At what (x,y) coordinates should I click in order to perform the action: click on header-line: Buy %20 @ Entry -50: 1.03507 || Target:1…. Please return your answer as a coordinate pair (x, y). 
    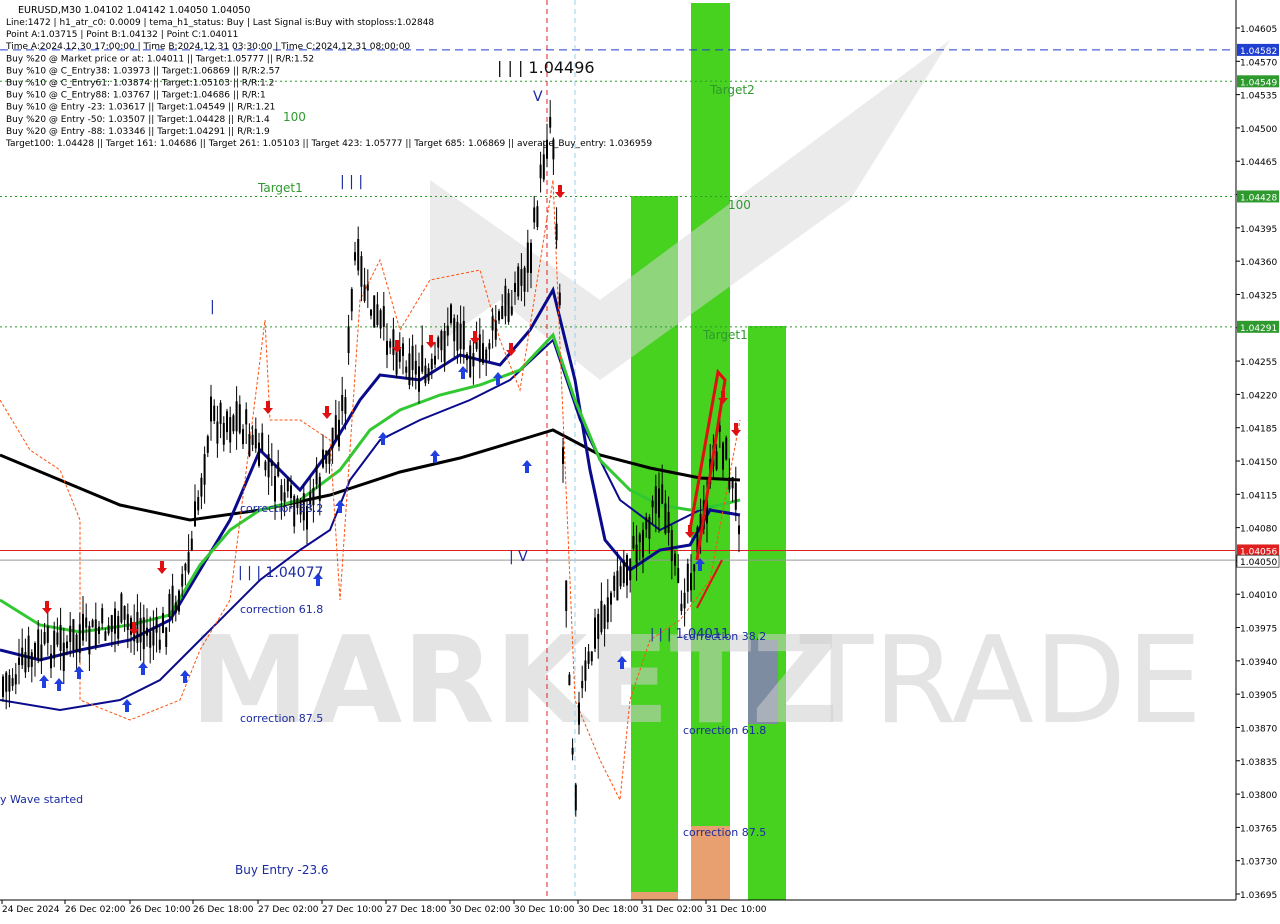
    Looking at the image, I should click on (138, 120).